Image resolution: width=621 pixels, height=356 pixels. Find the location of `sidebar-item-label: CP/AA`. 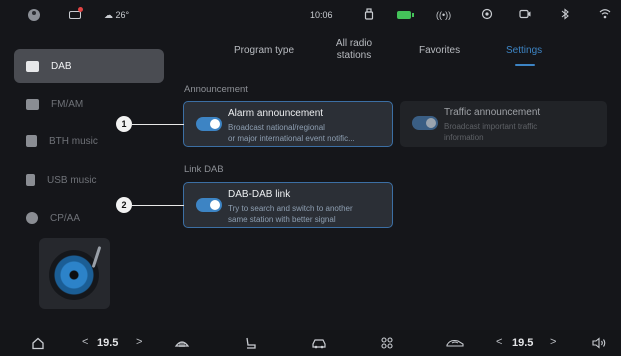

sidebar-item-label: CP/AA is located at coordinates (65, 218).